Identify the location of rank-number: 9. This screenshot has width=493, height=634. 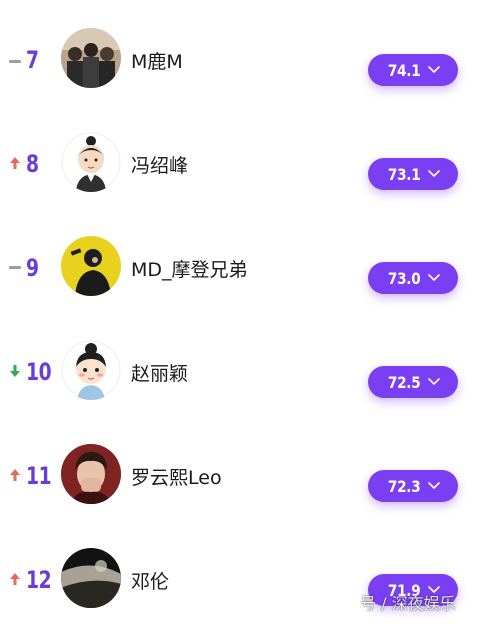
(32, 268).